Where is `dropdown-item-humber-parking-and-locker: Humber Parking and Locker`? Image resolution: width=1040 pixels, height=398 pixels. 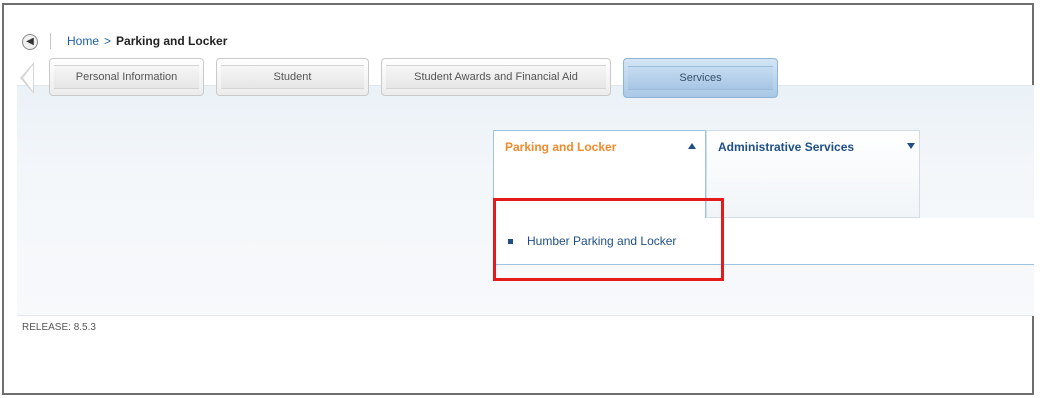
dropdown-item-humber-parking-and-locker: Humber Parking and Locker is located at coordinates (592, 241).